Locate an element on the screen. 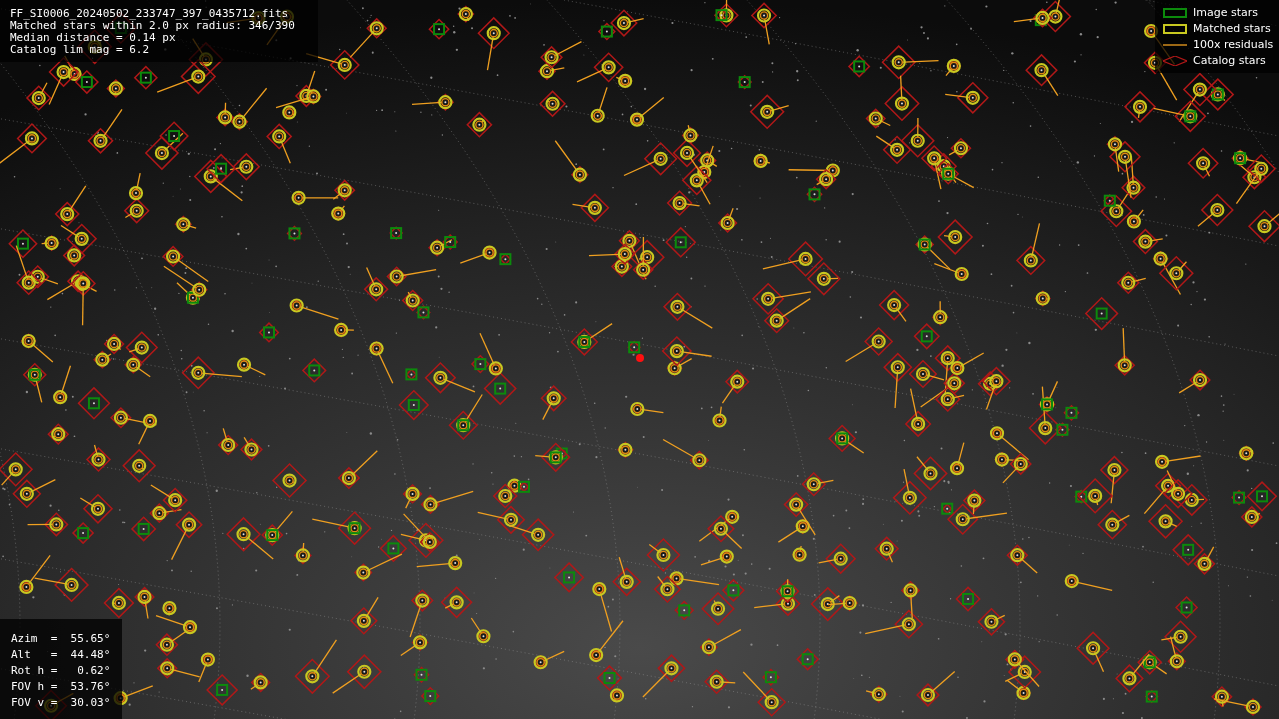 This screenshot has height=719, width=1279. image-star-square-icon is located at coordinates (1175, 12).